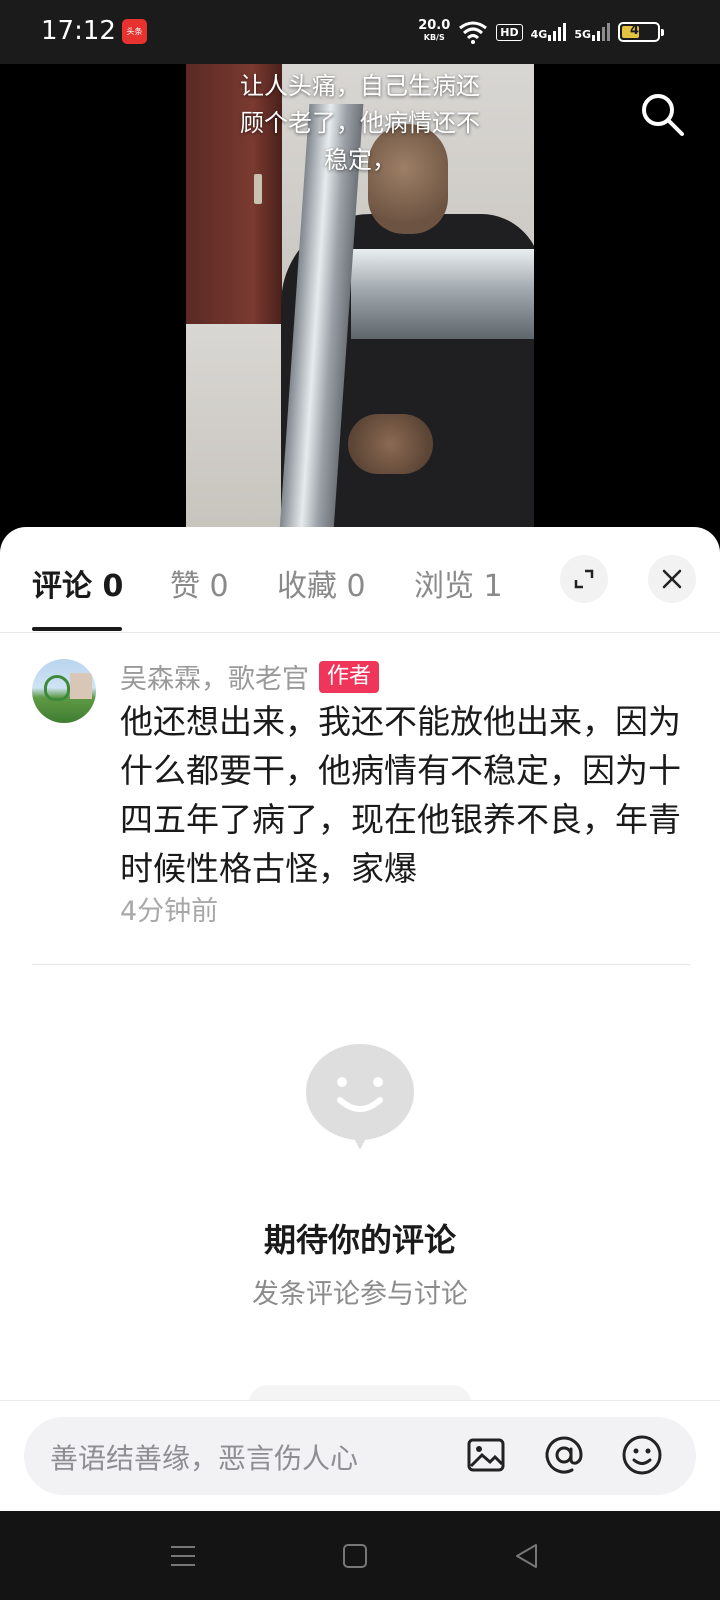 Image resolution: width=720 pixels, height=1600 pixels. What do you see at coordinates (183, 1556) in the screenshot?
I see `menu-icon` at bounding box center [183, 1556].